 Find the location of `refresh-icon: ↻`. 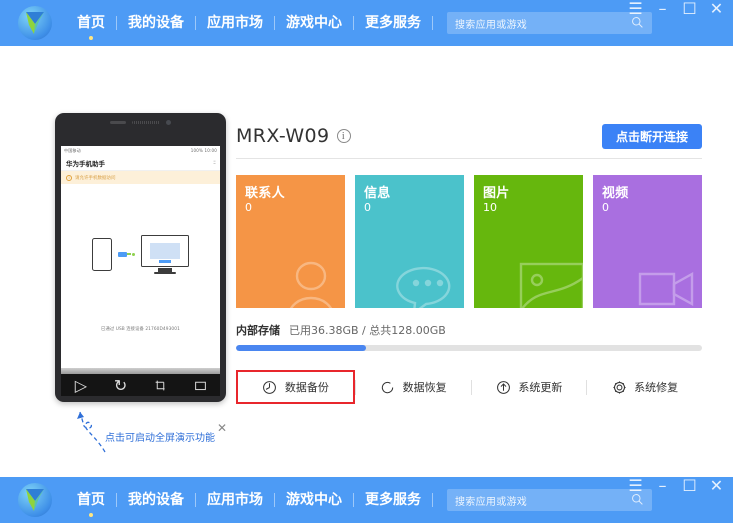

refresh-icon: ↻ is located at coordinates (121, 385).